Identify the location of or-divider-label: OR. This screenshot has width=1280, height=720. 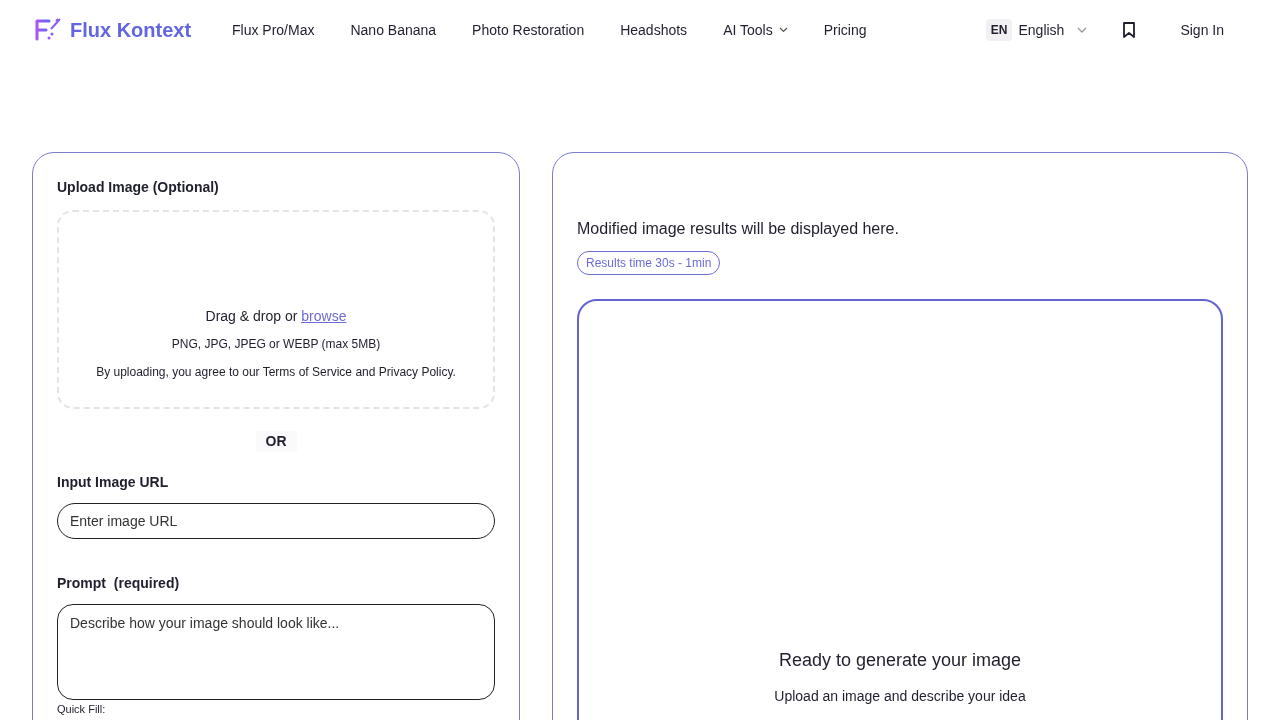
(276, 441).